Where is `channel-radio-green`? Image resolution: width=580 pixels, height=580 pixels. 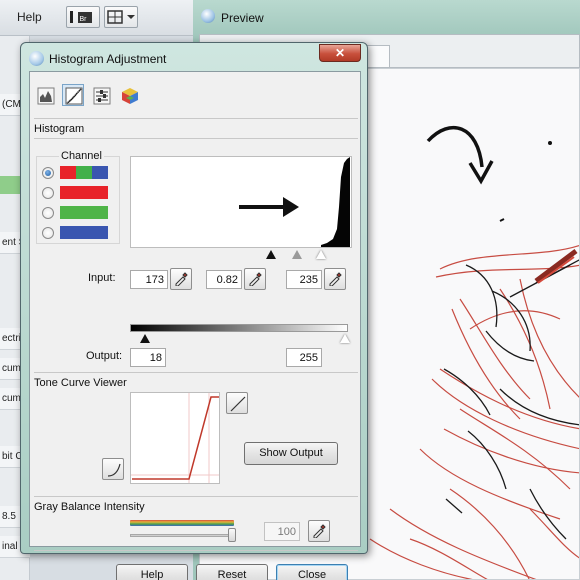 channel-radio-green is located at coordinates (48, 213).